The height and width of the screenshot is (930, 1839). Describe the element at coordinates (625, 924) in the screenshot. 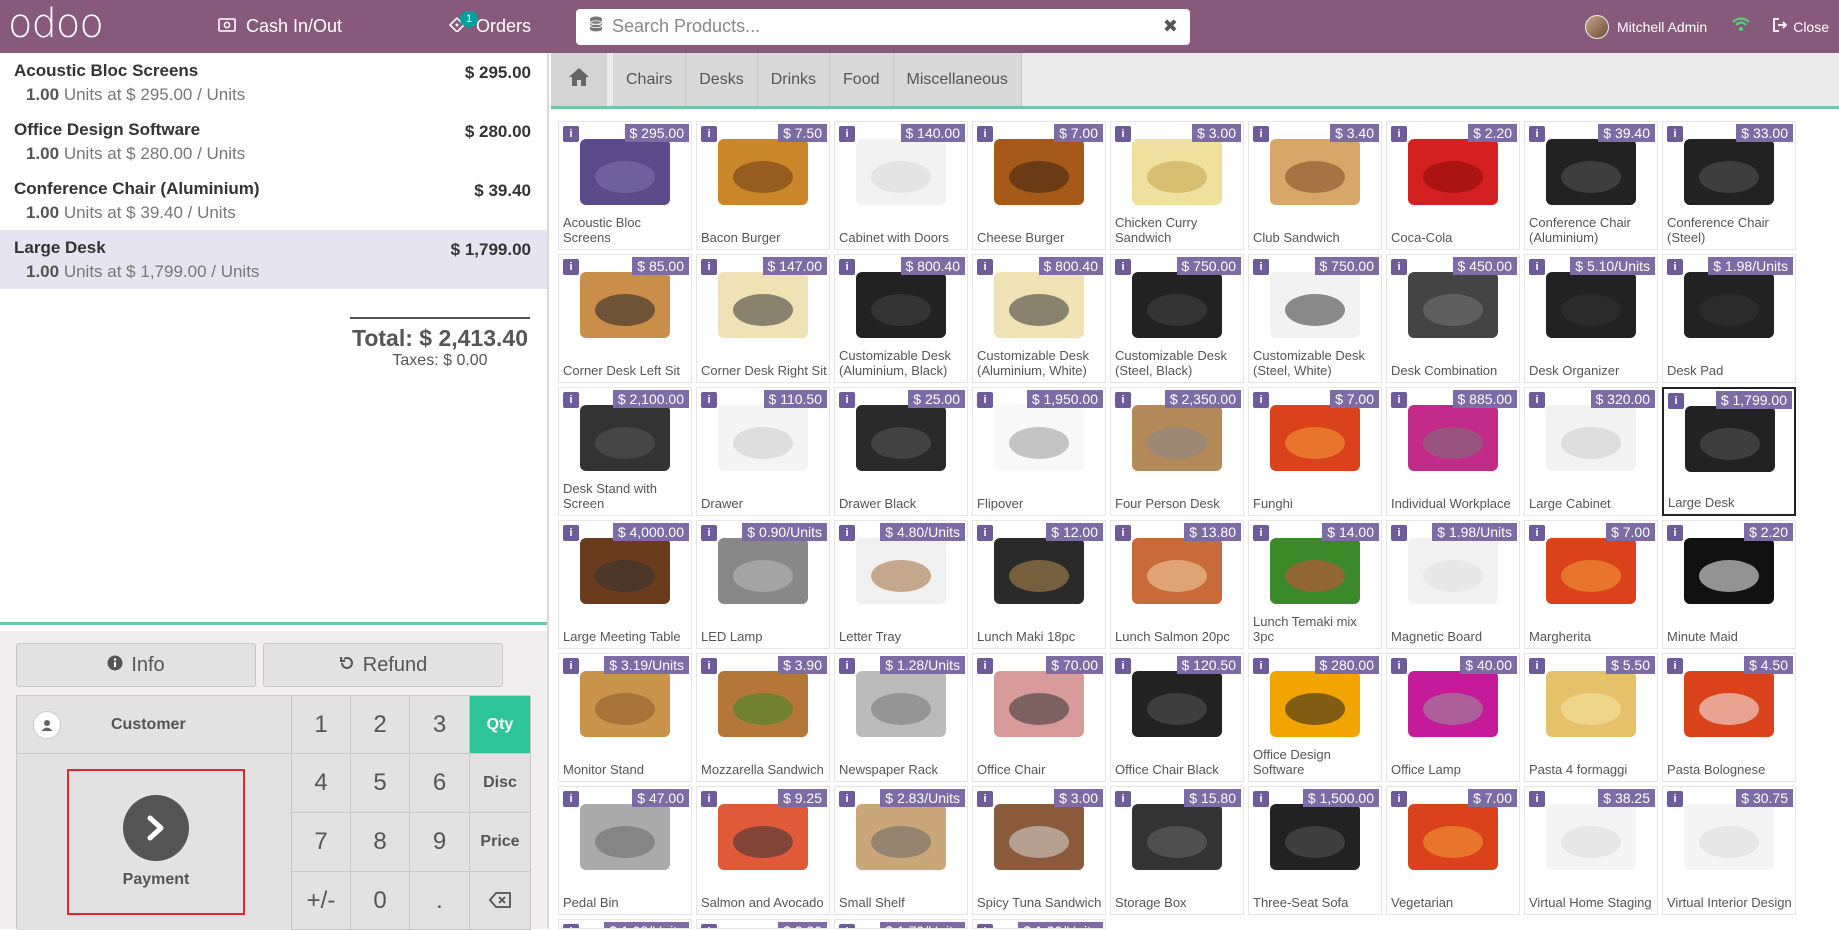

I see `product-card-partial: i $ 1.98/Units` at that location.